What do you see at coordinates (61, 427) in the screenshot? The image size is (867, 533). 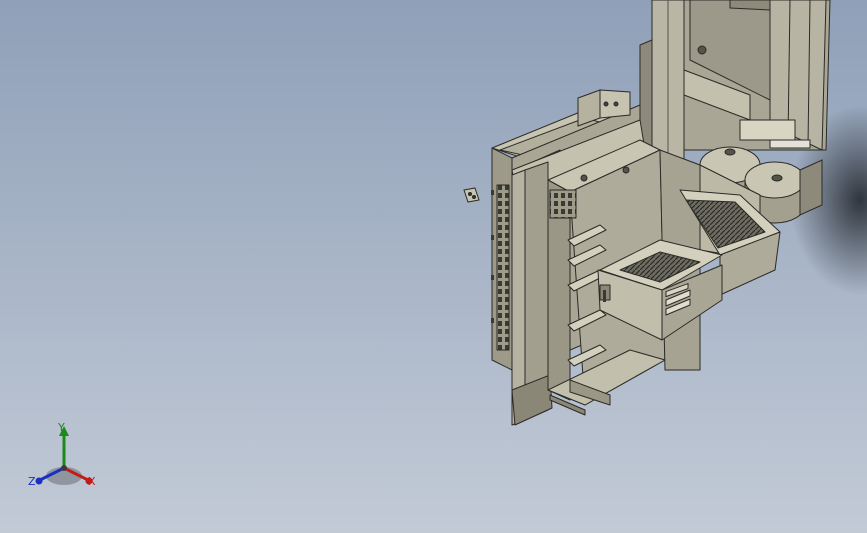 I see `triad-y-label: Y` at bounding box center [61, 427].